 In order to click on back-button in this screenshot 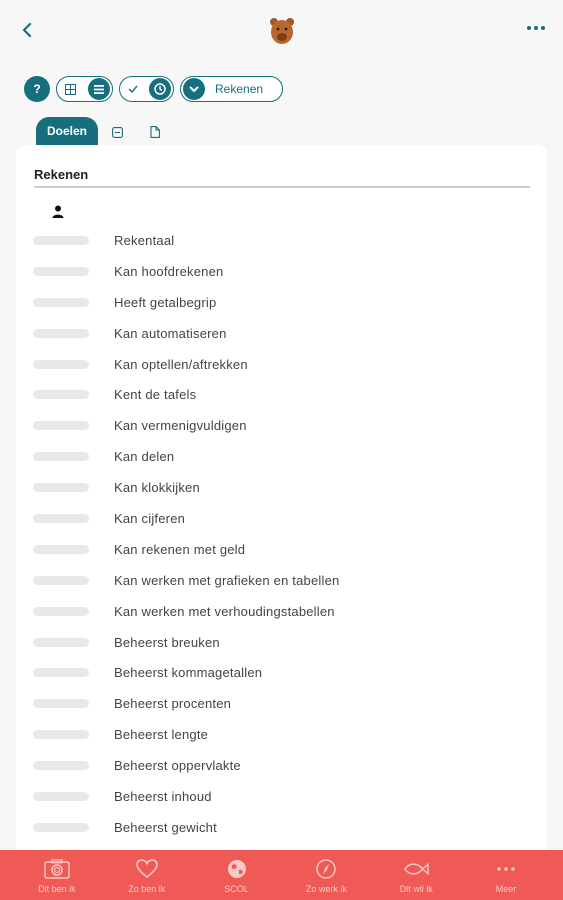, I will do `click(27, 30)`.